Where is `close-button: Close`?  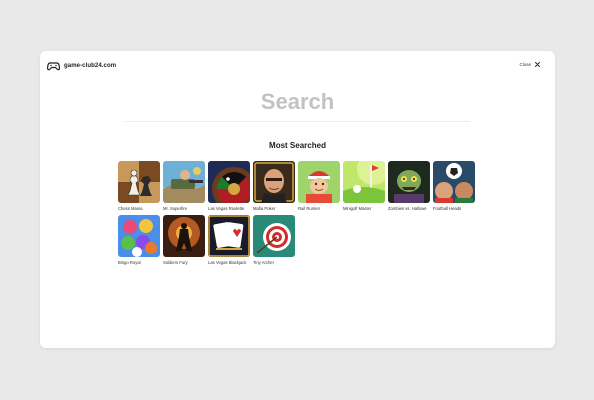 close-button: Close is located at coordinates (529, 64).